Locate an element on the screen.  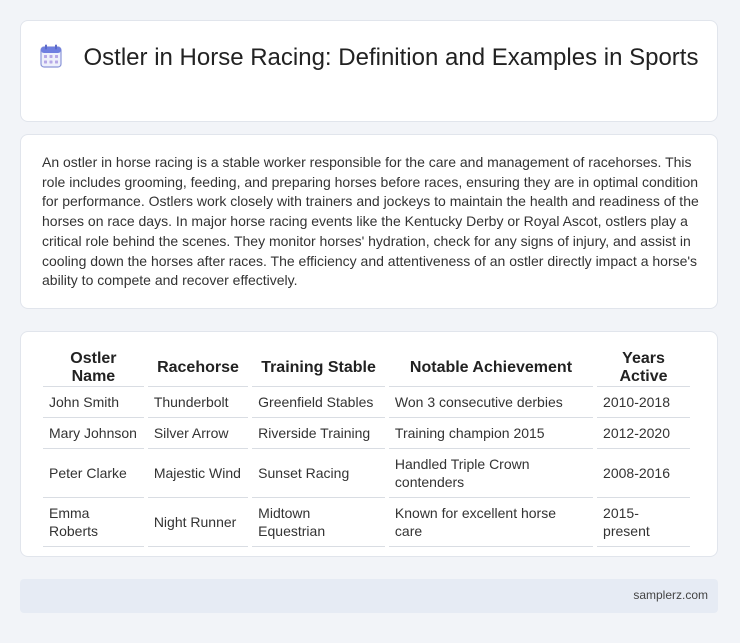
table-cell: Thunderbolt is located at coordinates (198, 402).